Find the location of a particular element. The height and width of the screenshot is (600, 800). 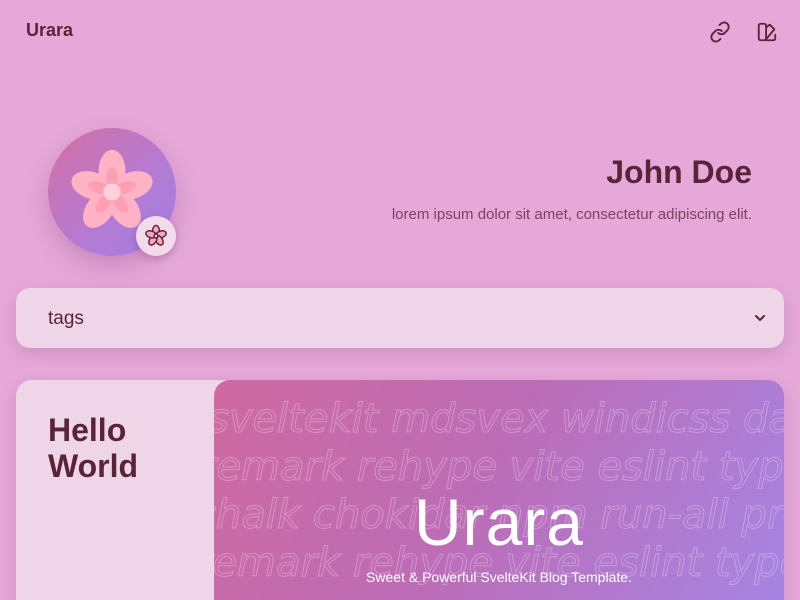

theme-icon is located at coordinates (767, 32).